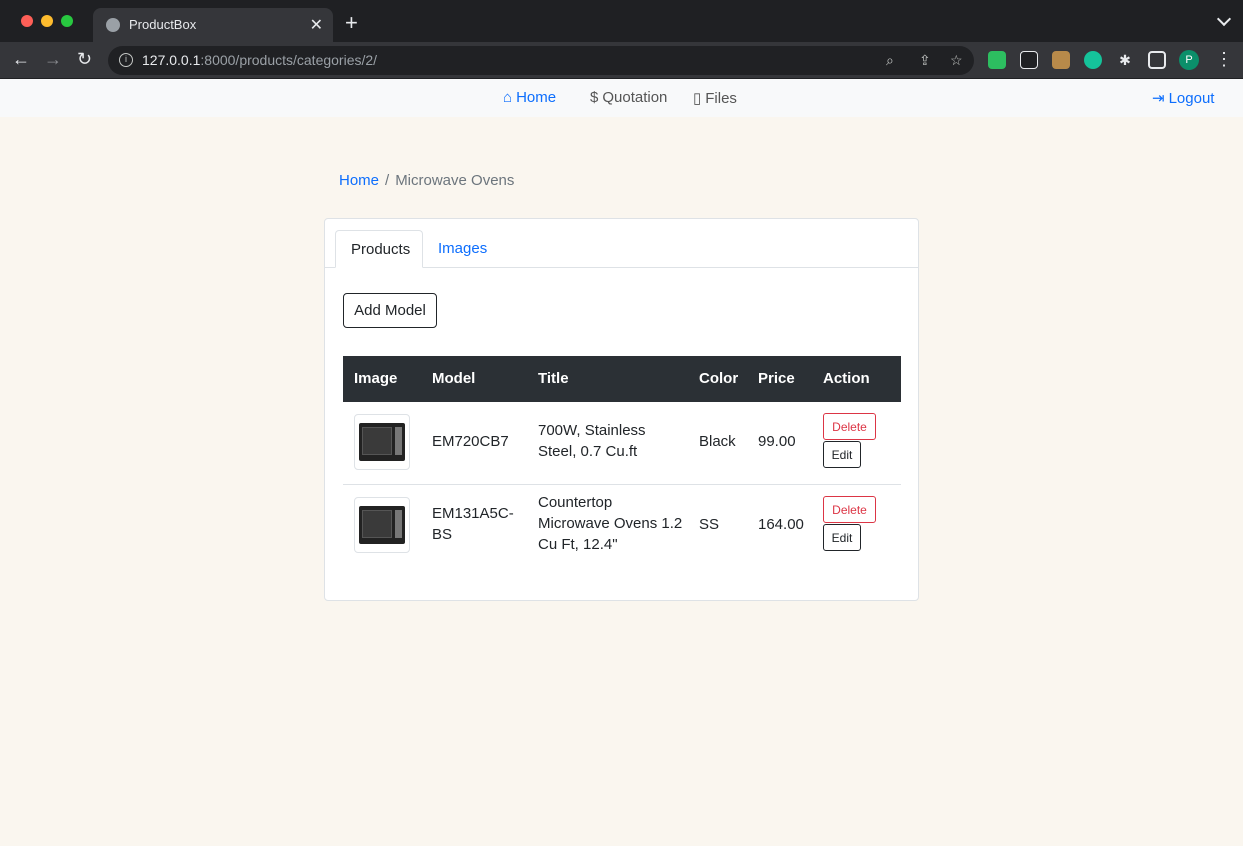 This screenshot has height=846, width=1243. What do you see at coordinates (390, 310) in the screenshot?
I see `add-model-button: Add Model` at bounding box center [390, 310].